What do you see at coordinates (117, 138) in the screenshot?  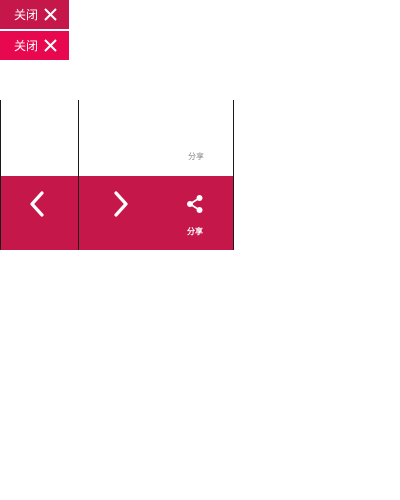 I see `content-area: 分享` at bounding box center [117, 138].